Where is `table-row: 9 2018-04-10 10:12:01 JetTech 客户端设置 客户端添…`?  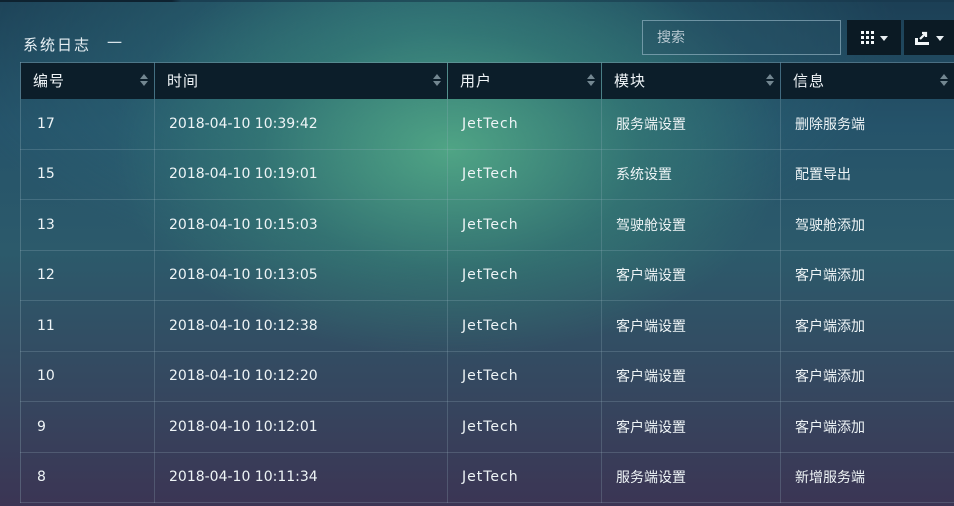
table-row: 9 2018-04-10 10:12:01 JetTech 客户端设置 客户端添… is located at coordinates (487, 427).